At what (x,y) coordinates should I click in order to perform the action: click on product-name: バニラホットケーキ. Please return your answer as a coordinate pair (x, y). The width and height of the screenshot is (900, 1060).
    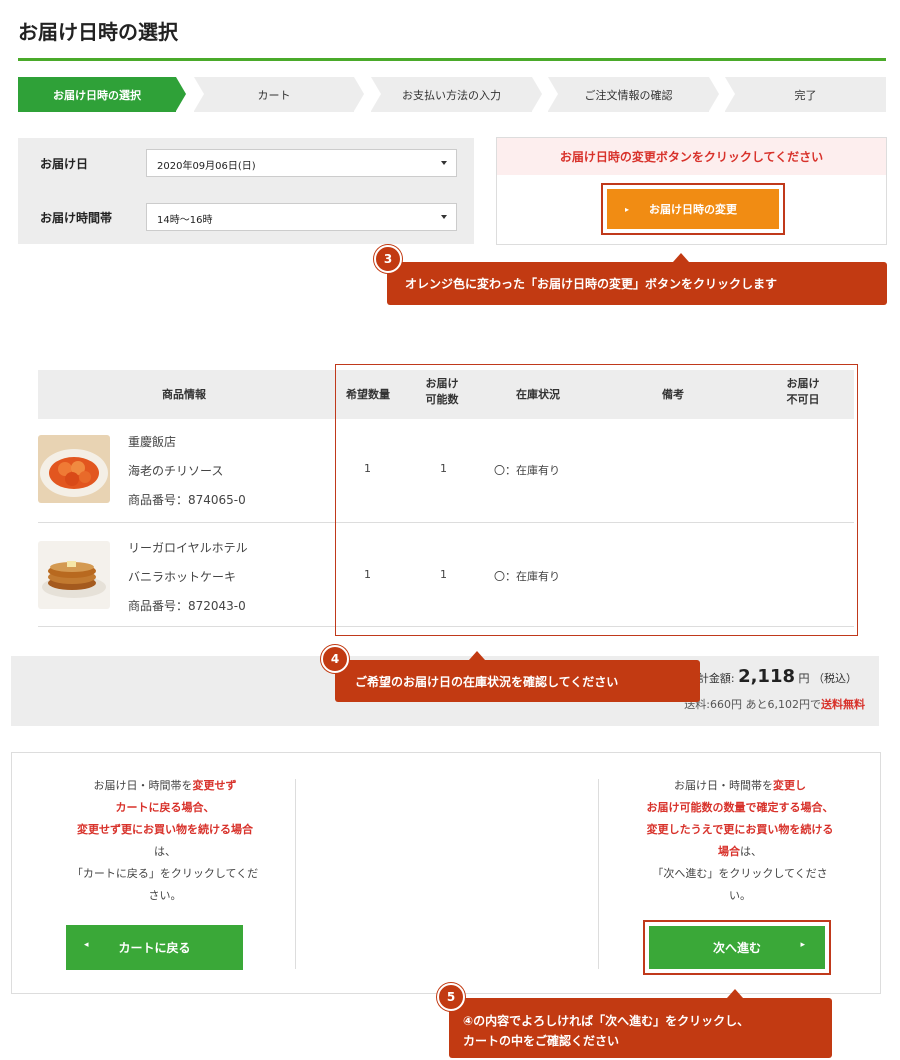
    Looking at the image, I should click on (182, 576).